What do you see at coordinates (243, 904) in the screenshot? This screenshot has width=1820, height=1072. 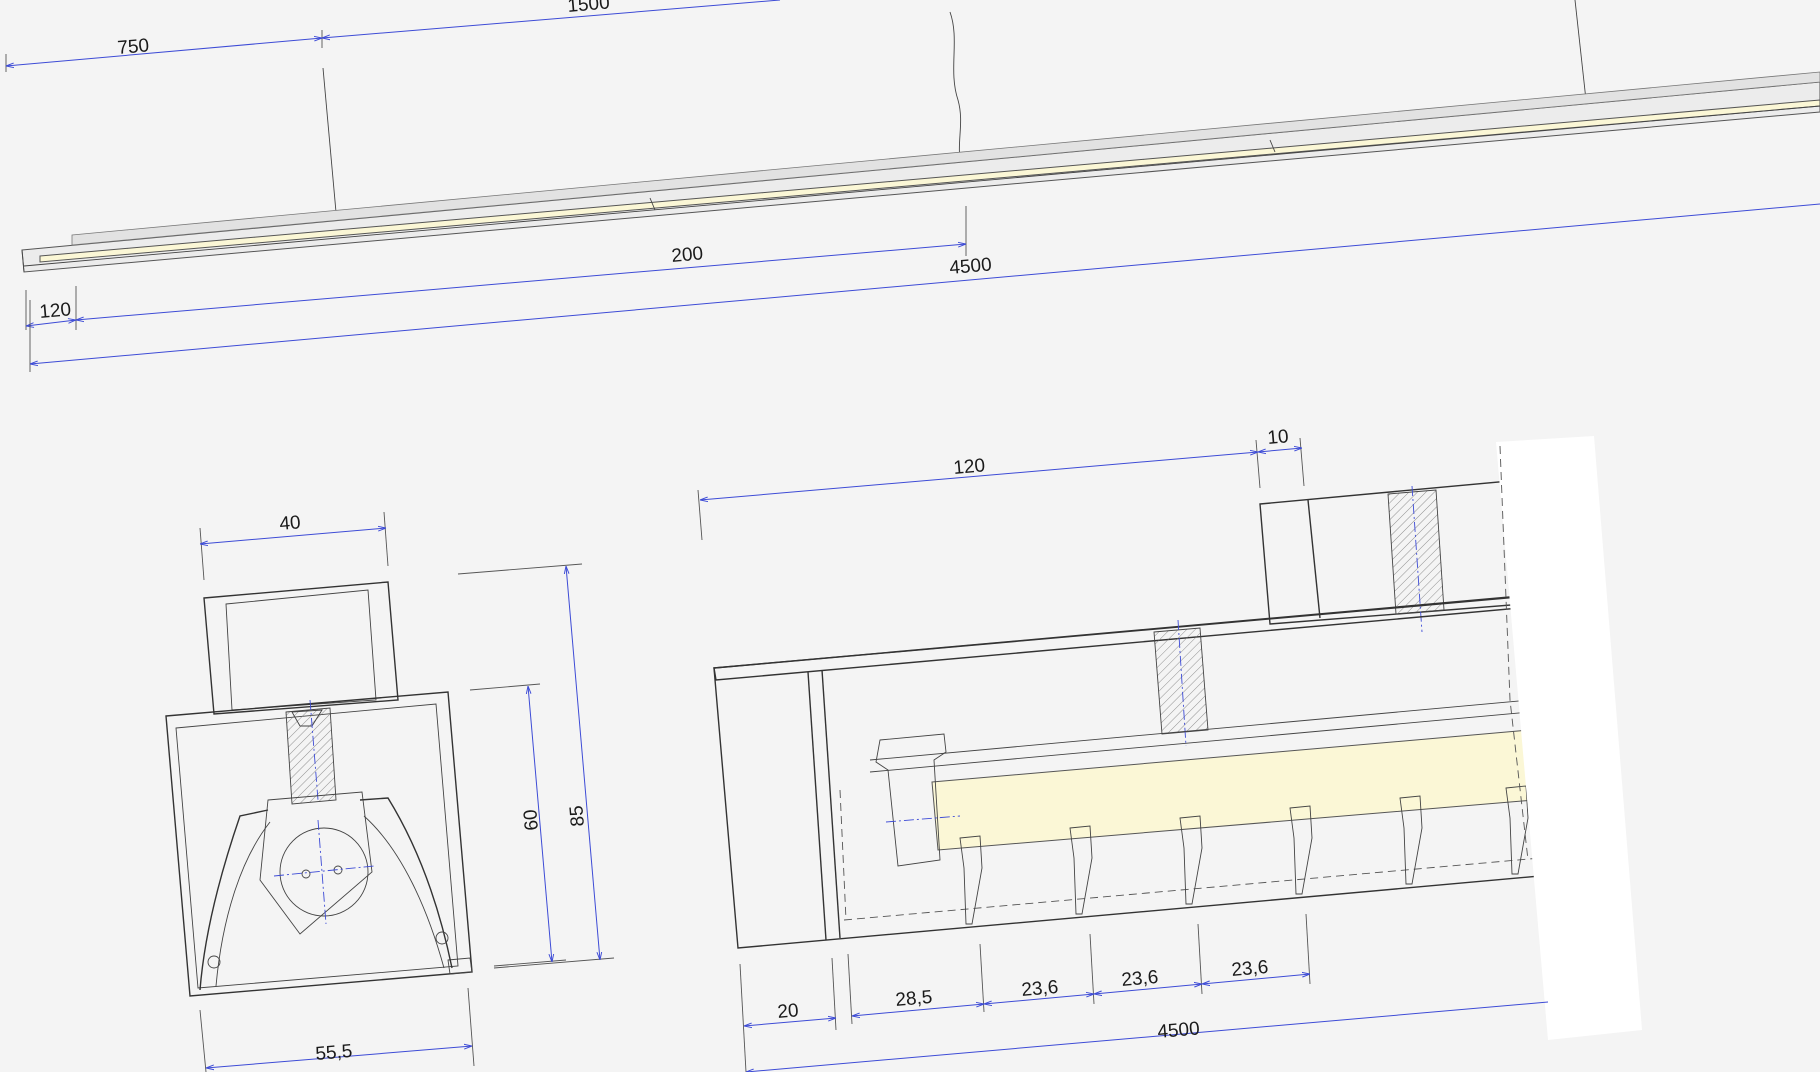 I see `reflector-left-inner` at bounding box center [243, 904].